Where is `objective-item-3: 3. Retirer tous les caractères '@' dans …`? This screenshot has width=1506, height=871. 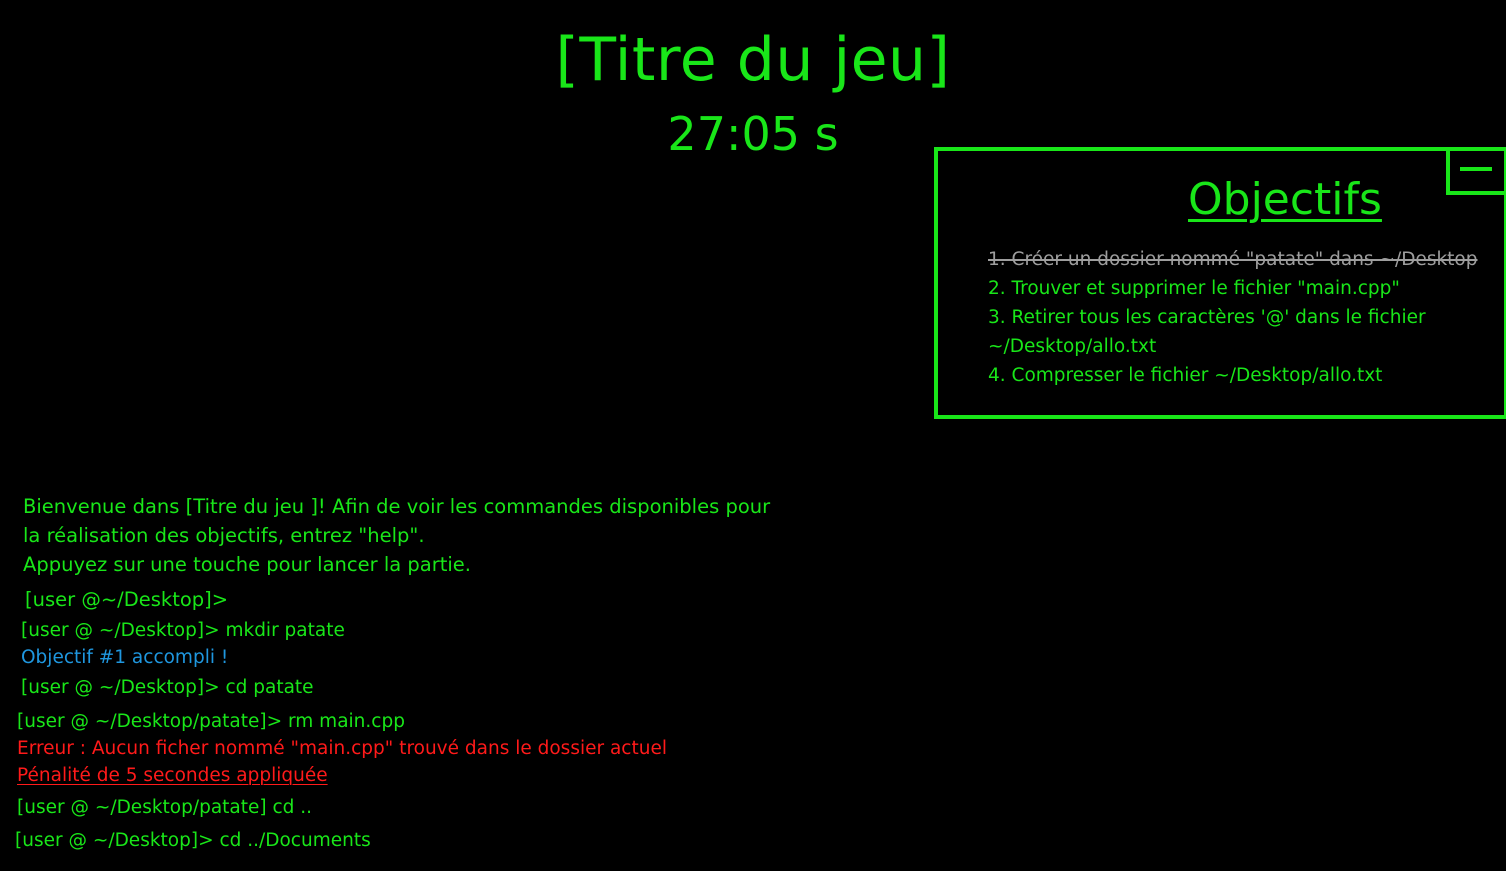
objective-item-3: 3. Retirer tous les caractères '@' dans … is located at coordinates (1207, 317).